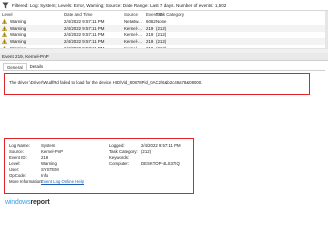  Describe the element at coordinates (26, 181) in the screenshot. I see `more-info-label: More Information:` at that location.